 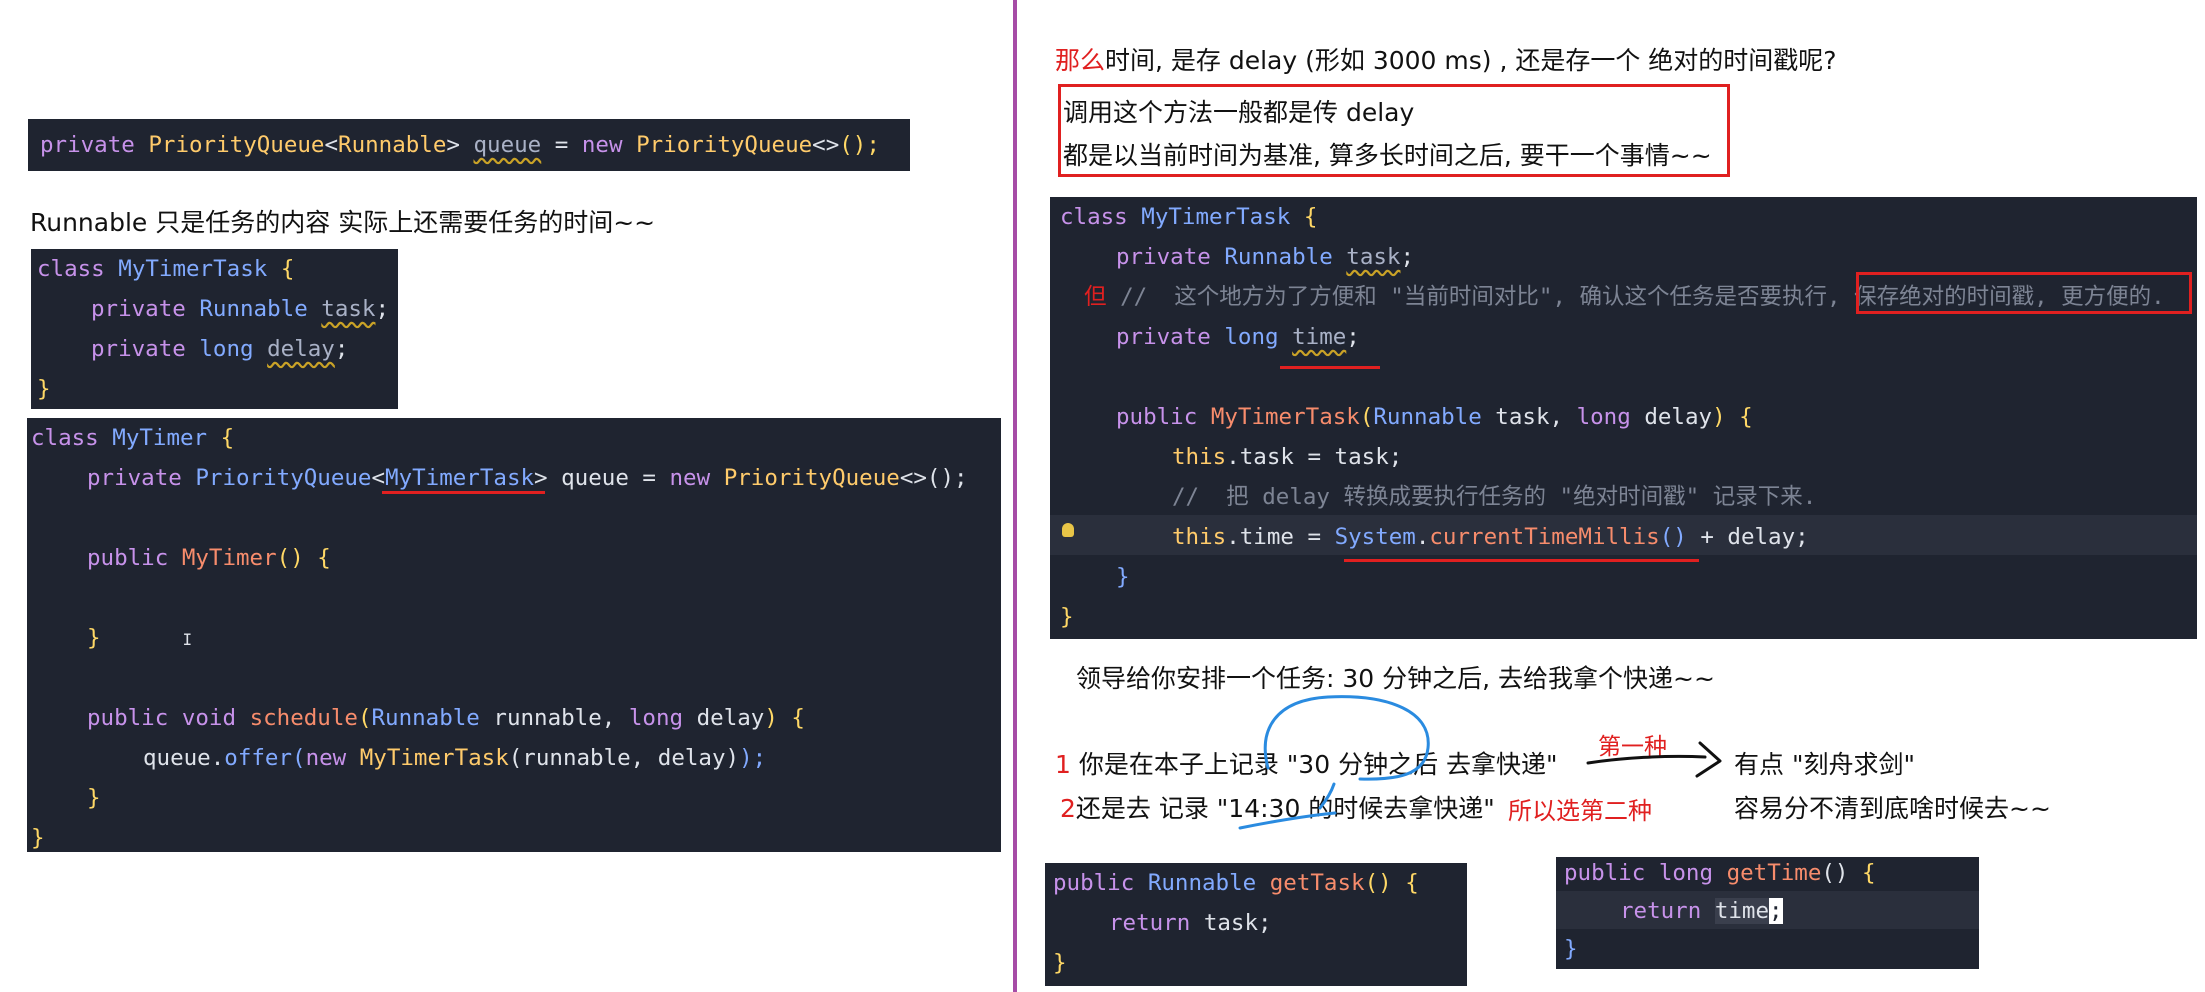 What do you see at coordinates (1346, 738) in the screenshot?
I see `ink-circle-annotation` at bounding box center [1346, 738].